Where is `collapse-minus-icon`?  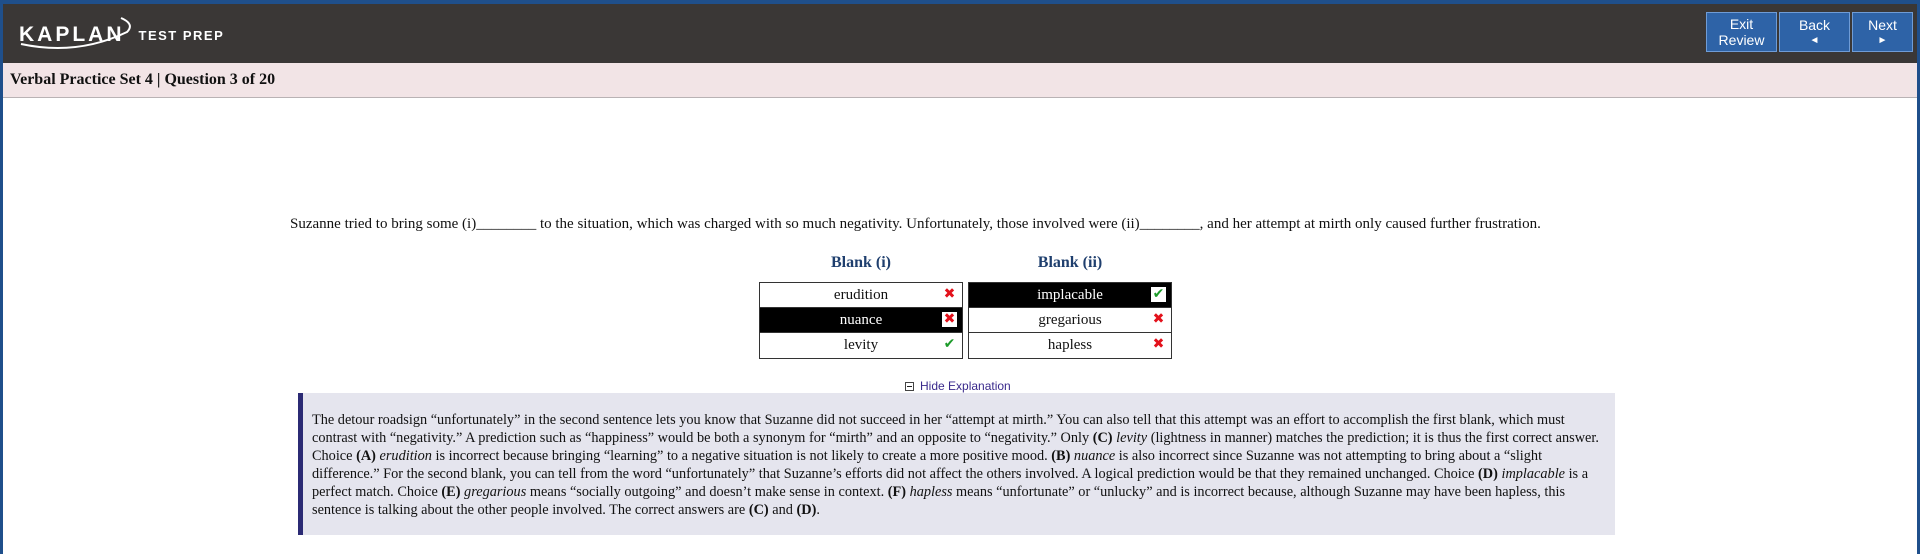 collapse-minus-icon is located at coordinates (909, 386).